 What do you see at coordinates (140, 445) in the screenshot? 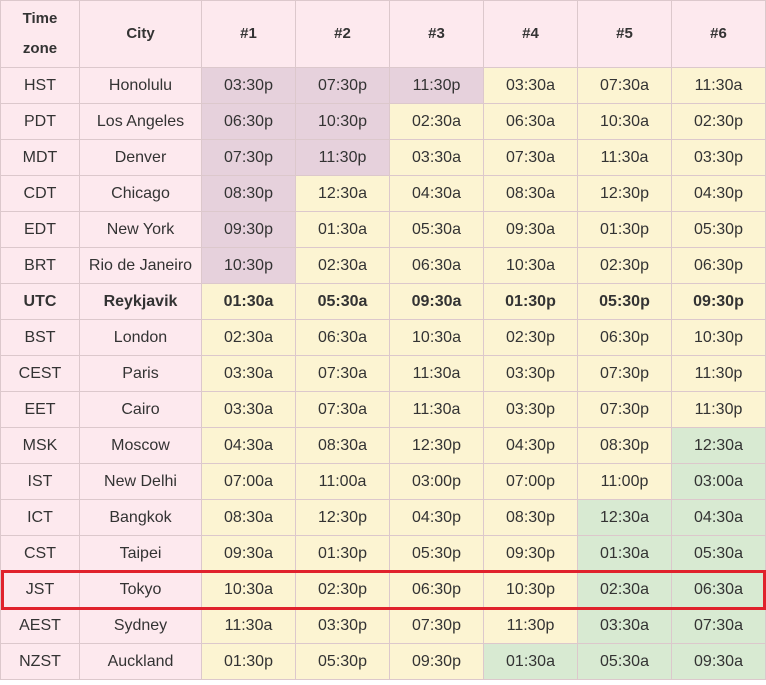
I see `cell-city: Moscow` at bounding box center [140, 445].